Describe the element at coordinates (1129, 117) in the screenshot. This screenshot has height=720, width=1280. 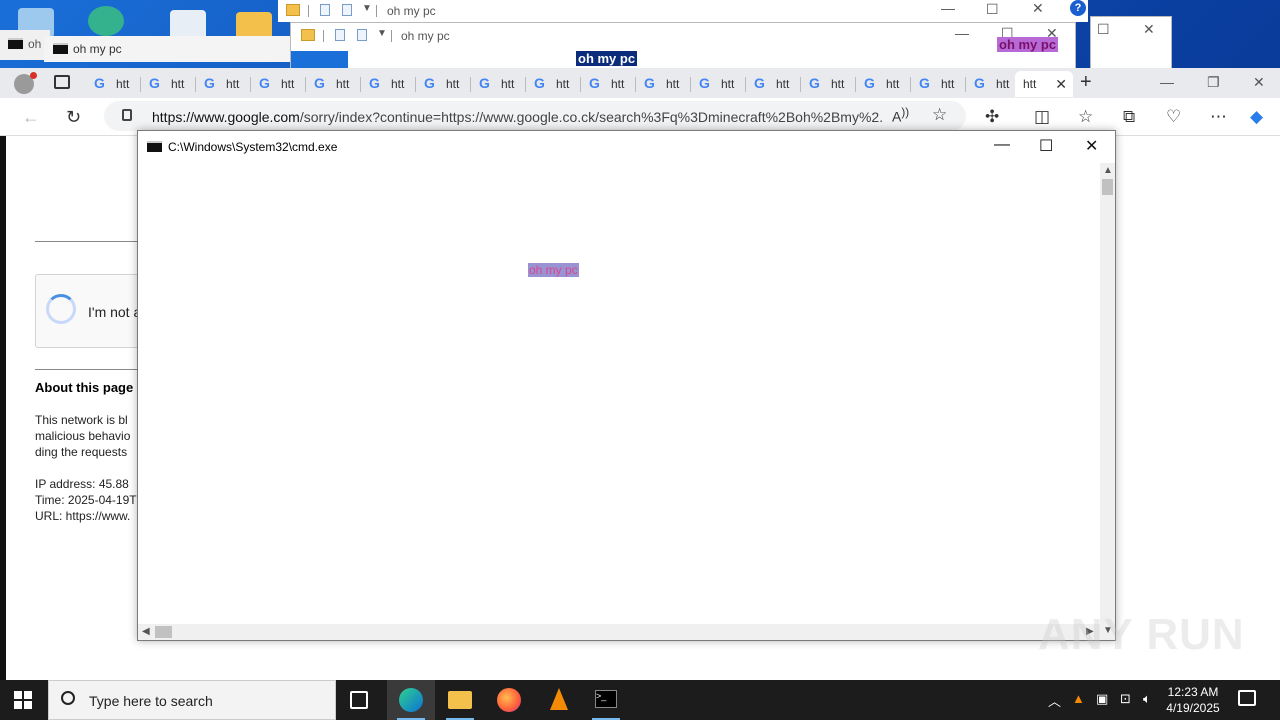
I see `collections-icon: ⧉` at that location.